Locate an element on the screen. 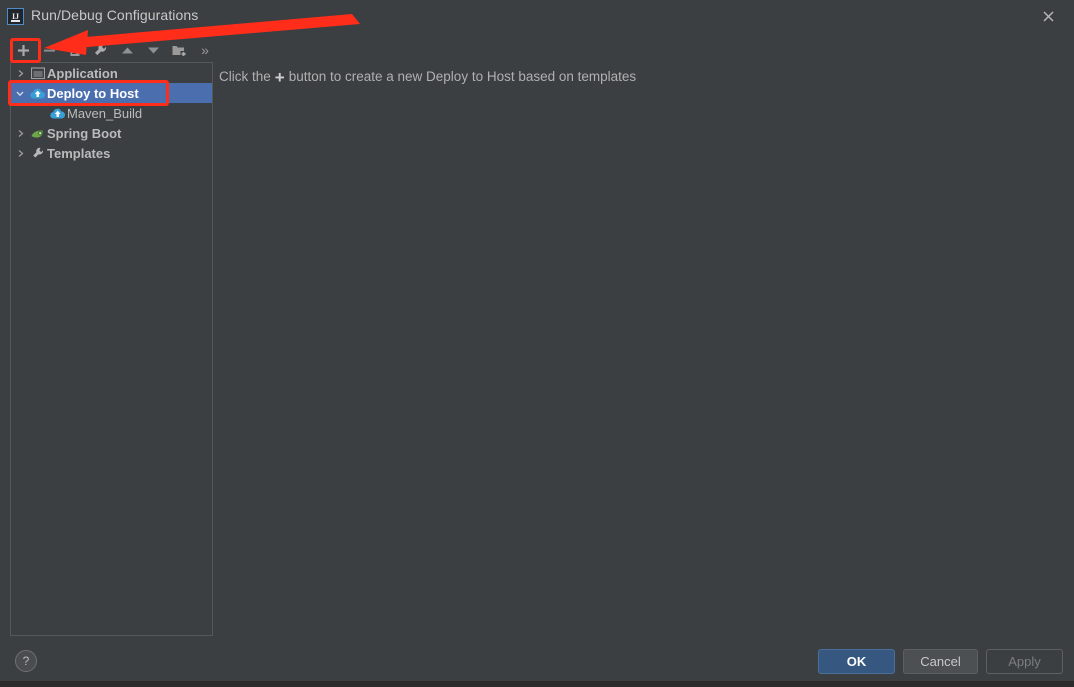 The image size is (1074, 687). move-down-button is located at coordinates (153, 50).